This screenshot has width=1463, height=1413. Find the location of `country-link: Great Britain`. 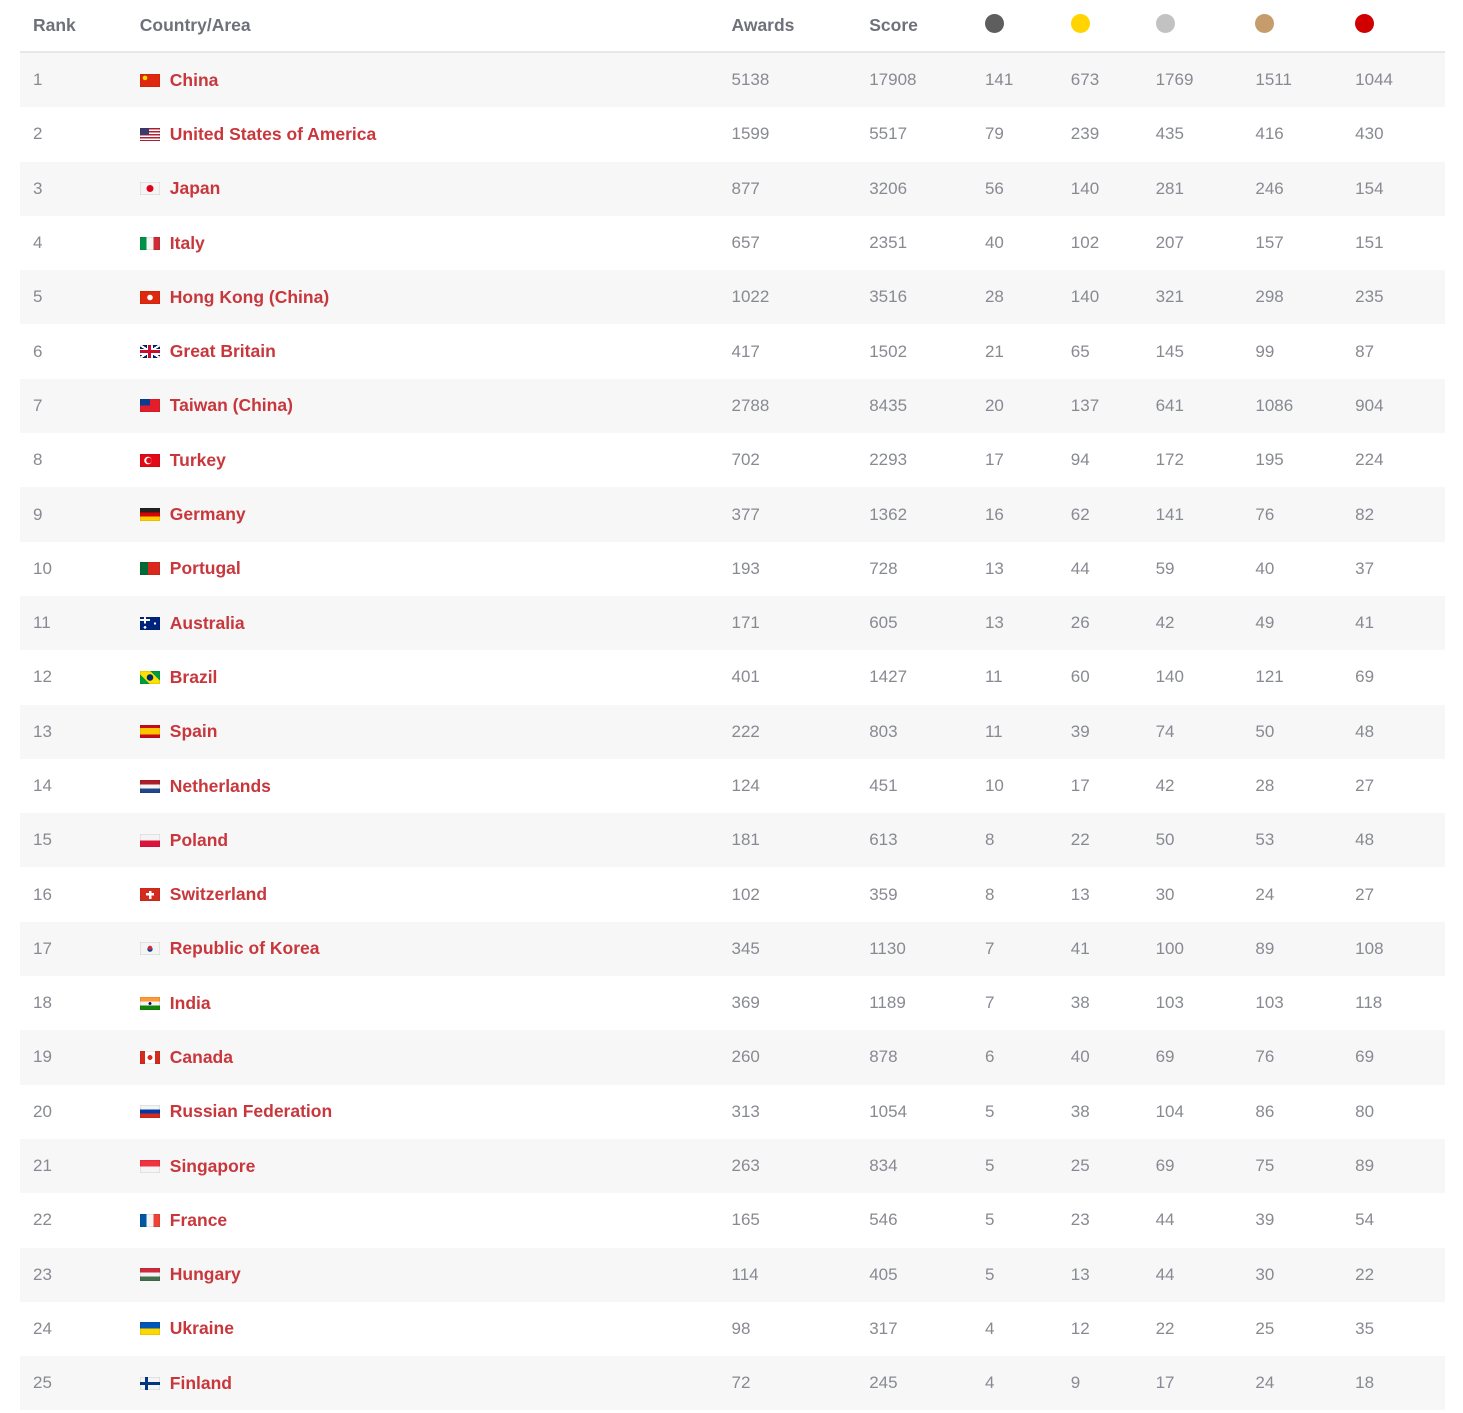

country-link: Great Britain is located at coordinates (223, 351).